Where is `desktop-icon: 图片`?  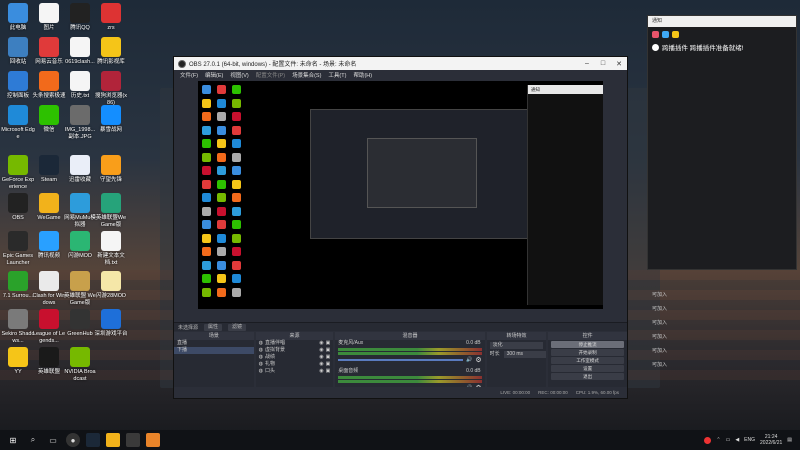
desktop-icon: 图片 is located at coordinates (49, 17).